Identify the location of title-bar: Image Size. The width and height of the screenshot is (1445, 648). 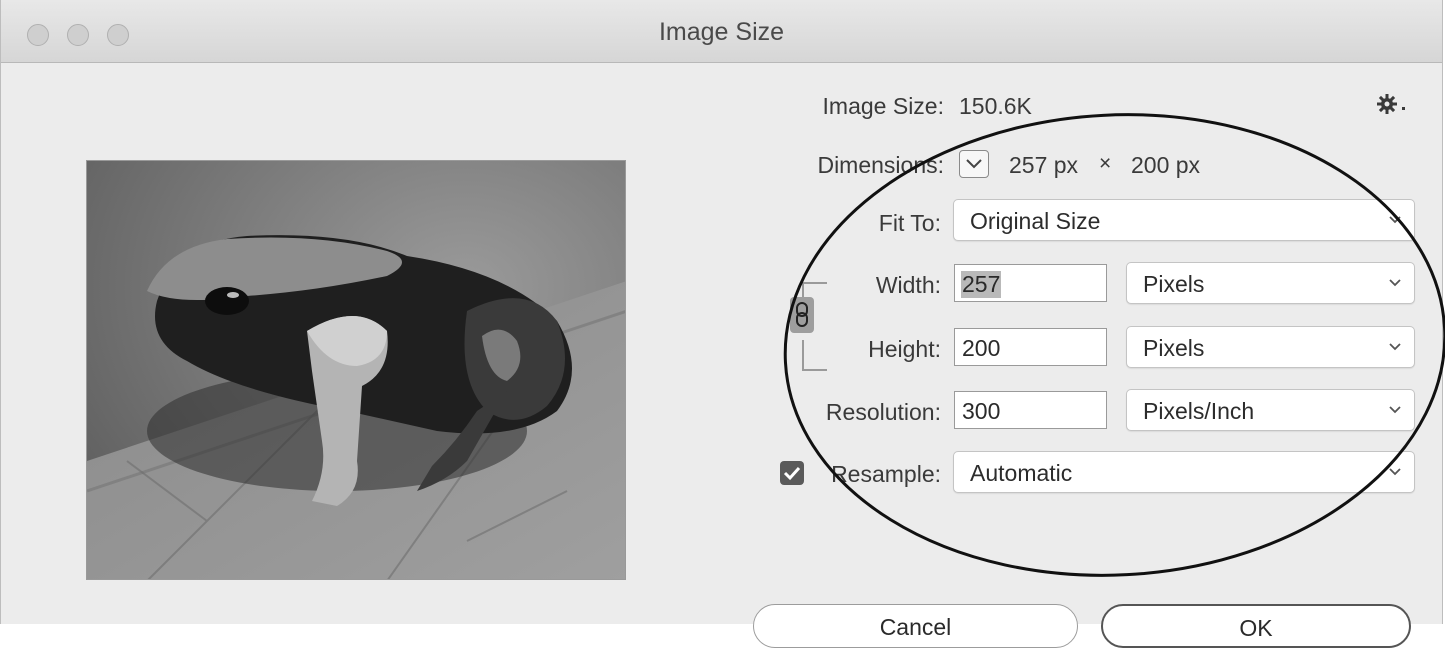
(721, 31).